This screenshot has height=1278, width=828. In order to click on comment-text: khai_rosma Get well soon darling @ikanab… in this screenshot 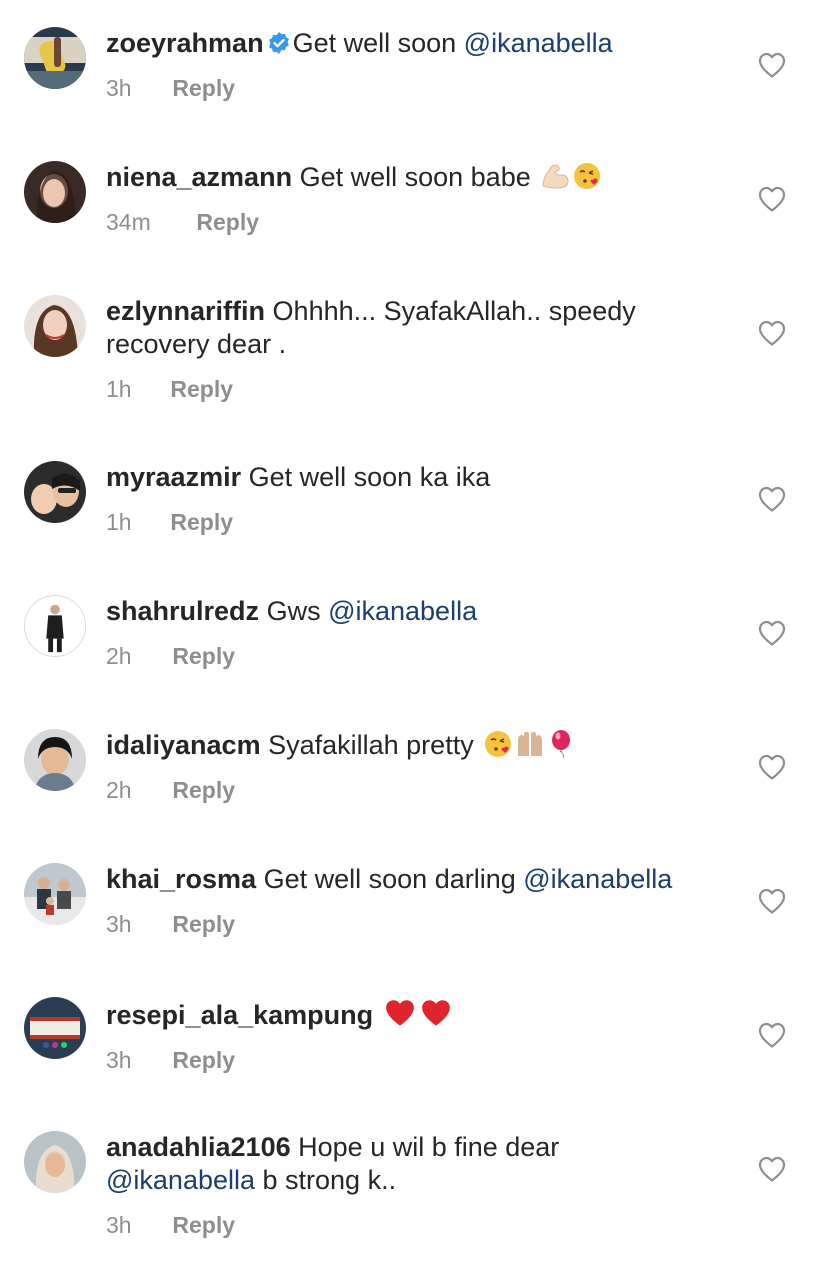, I will do `click(396, 879)`.